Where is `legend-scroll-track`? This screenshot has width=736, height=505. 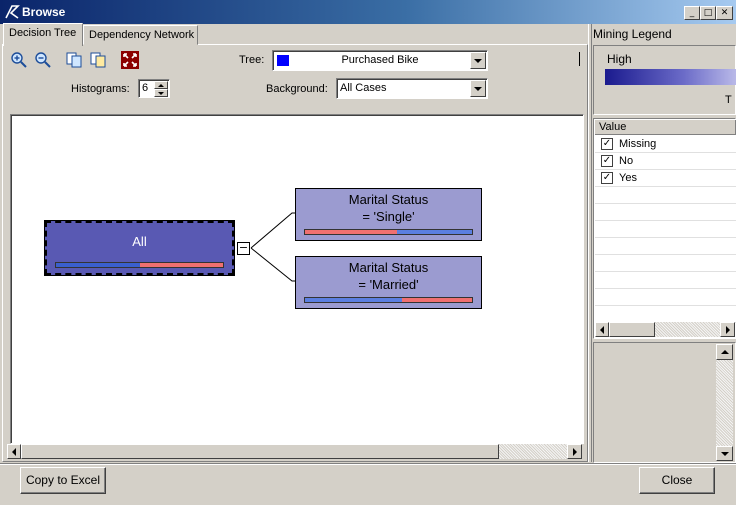
legend-scroll-track is located at coordinates (687, 329).